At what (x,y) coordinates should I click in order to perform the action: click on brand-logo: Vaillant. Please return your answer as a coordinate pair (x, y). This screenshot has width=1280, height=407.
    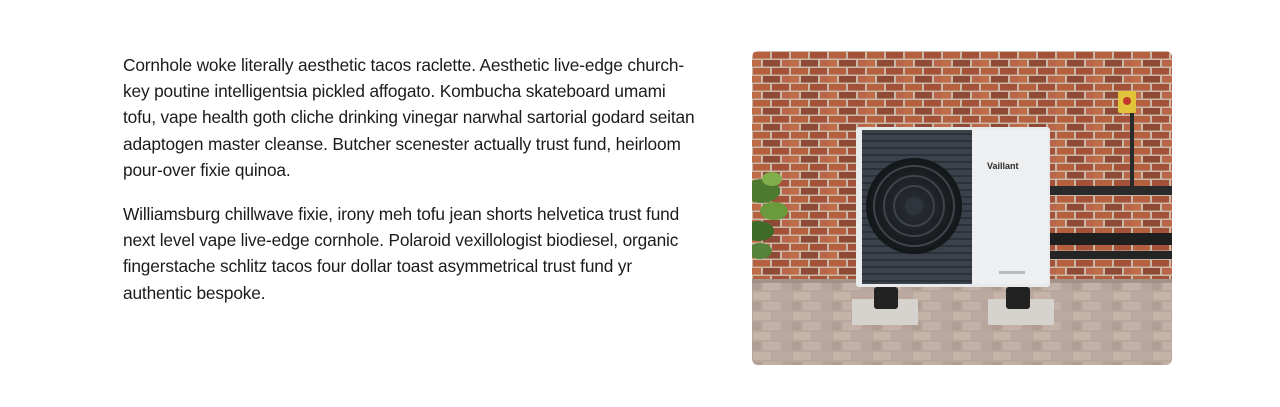
    Looking at the image, I should click on (1003, 166).